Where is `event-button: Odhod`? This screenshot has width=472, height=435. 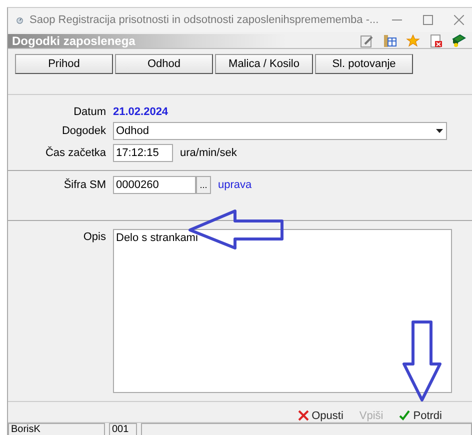
event-button: Odhod is located at coordinates (164, 64).